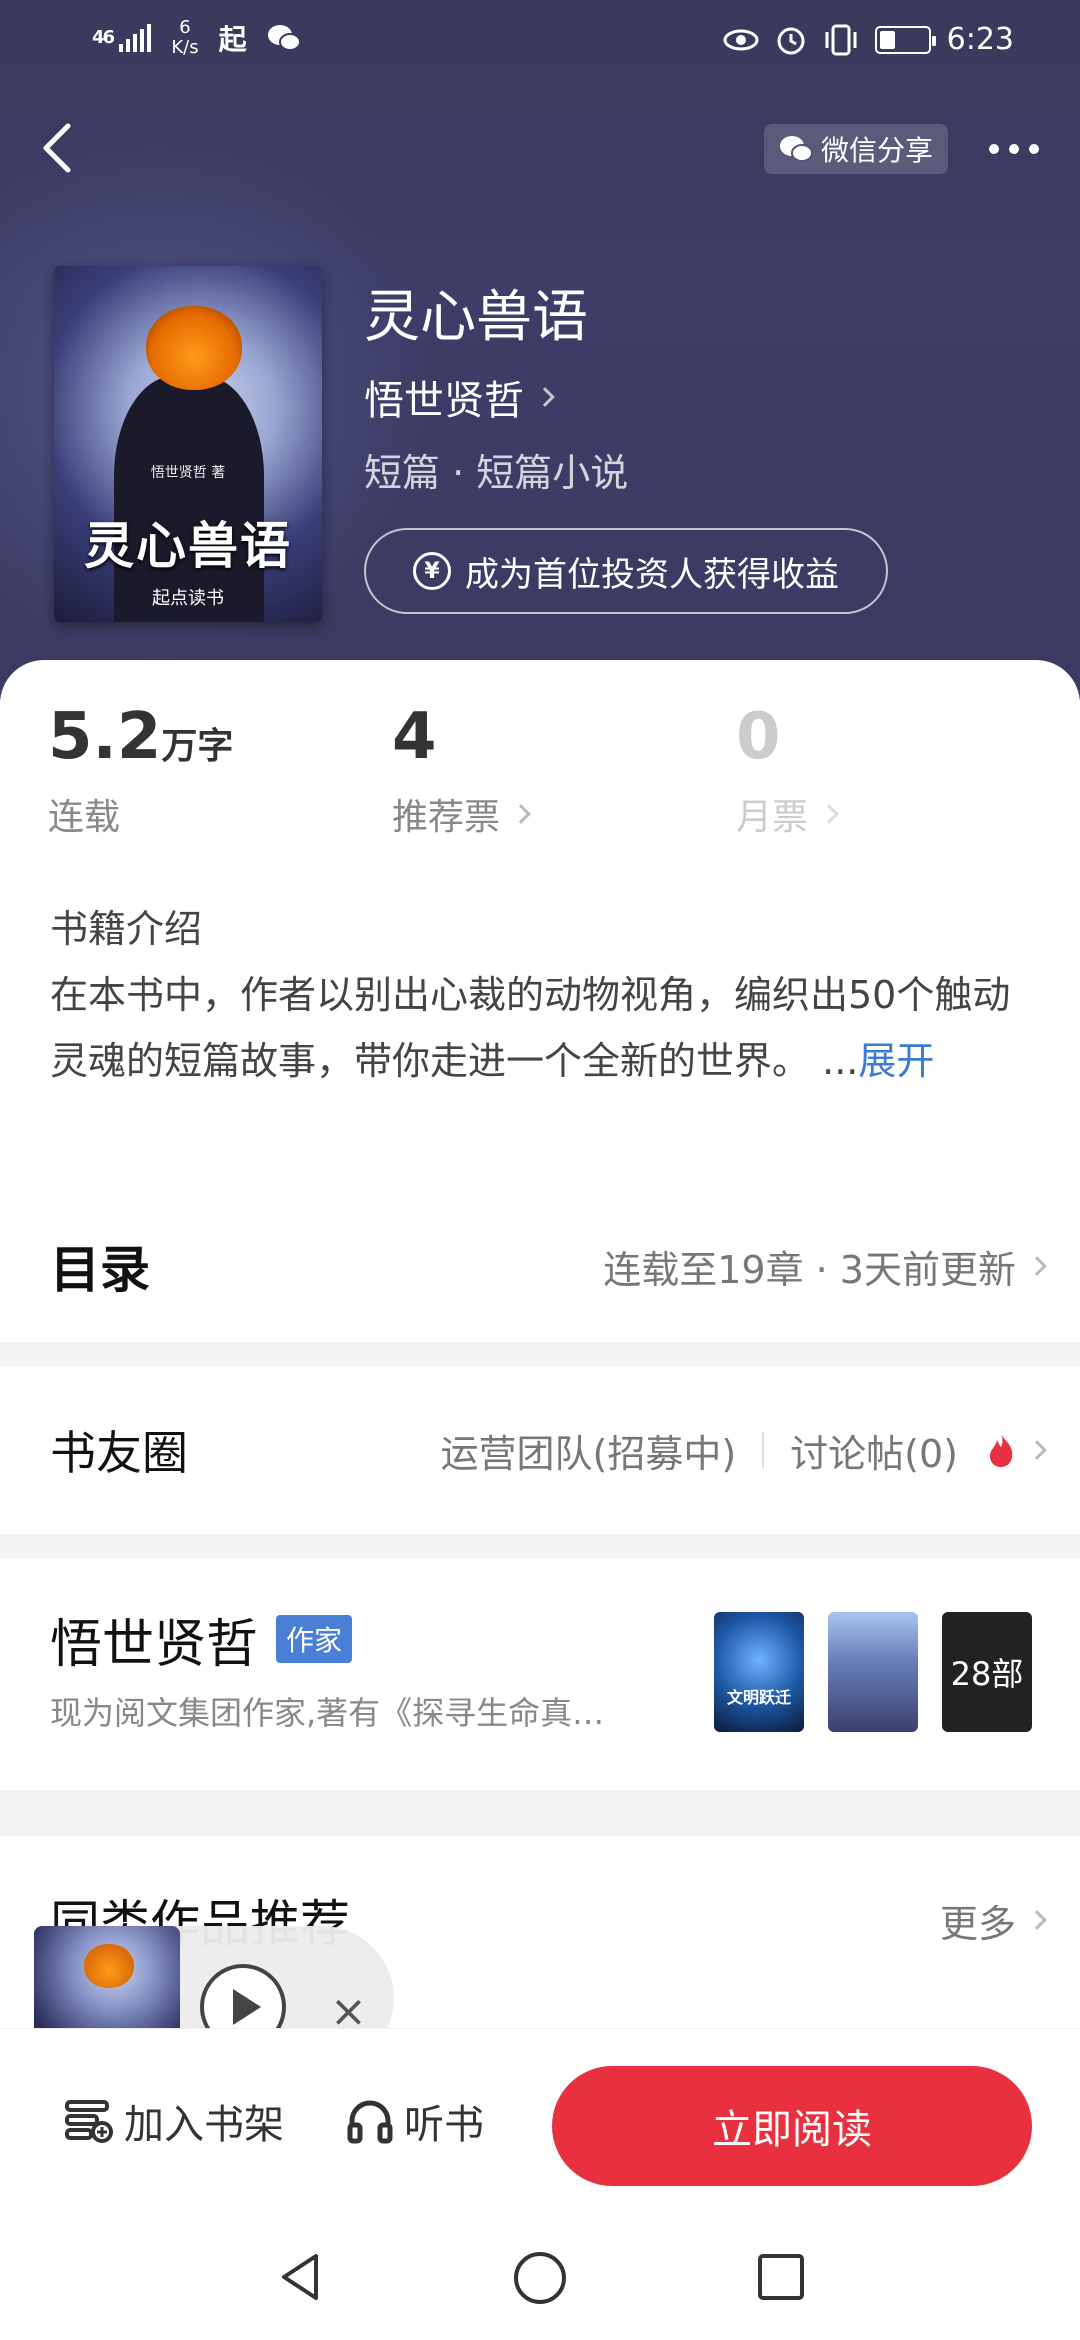 The height and width of the screenshot is (2340, 1080). What do you see at coordinates (301, 2277) in the screenshot?
I see `nav-back-icon` at bounding box center [301, 2277].